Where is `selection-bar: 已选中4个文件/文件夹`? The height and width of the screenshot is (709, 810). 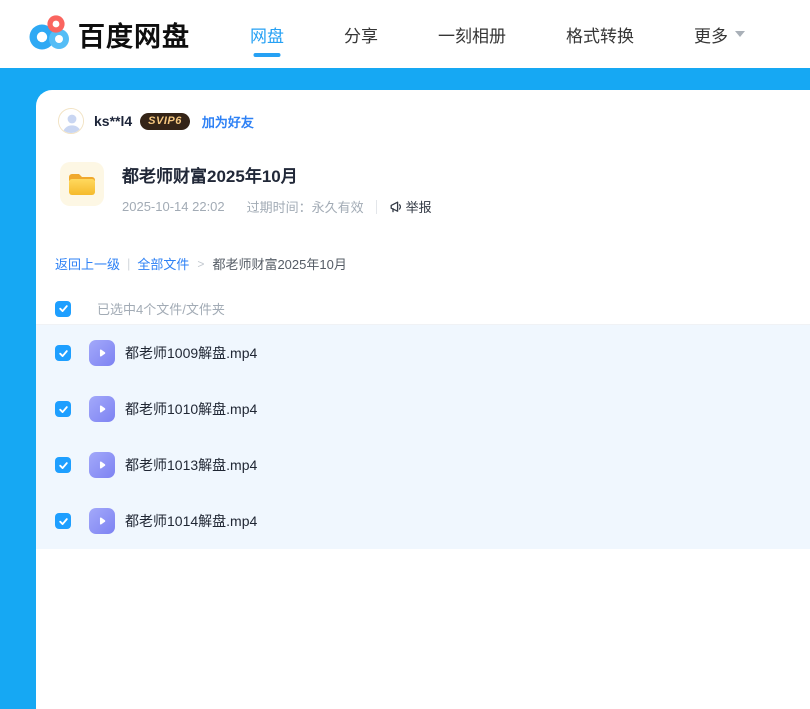
selection-bar: 已选中4个文件/文件夹 is located at coordinates (423, 309).